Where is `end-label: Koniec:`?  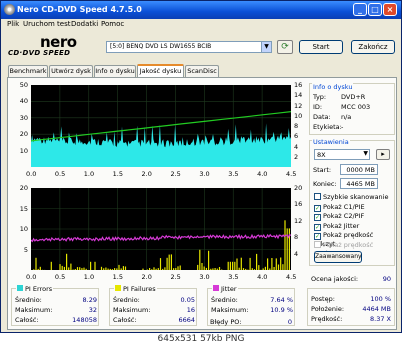
end-label: Koniec: is located at coordinates (325, 184).